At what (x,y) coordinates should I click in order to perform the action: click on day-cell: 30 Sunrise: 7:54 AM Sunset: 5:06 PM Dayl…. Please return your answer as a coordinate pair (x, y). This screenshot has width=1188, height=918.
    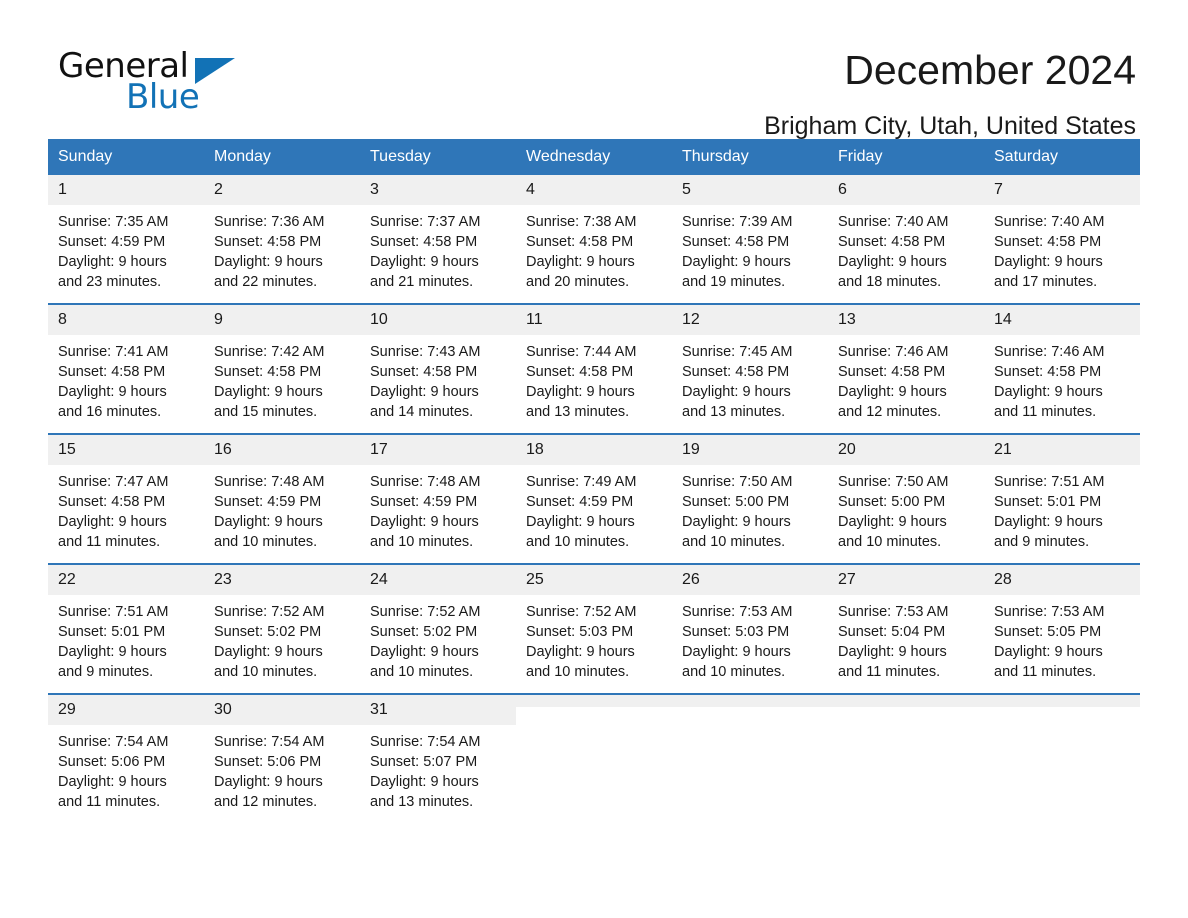
    Looking at the image, I should click on (282, 754).